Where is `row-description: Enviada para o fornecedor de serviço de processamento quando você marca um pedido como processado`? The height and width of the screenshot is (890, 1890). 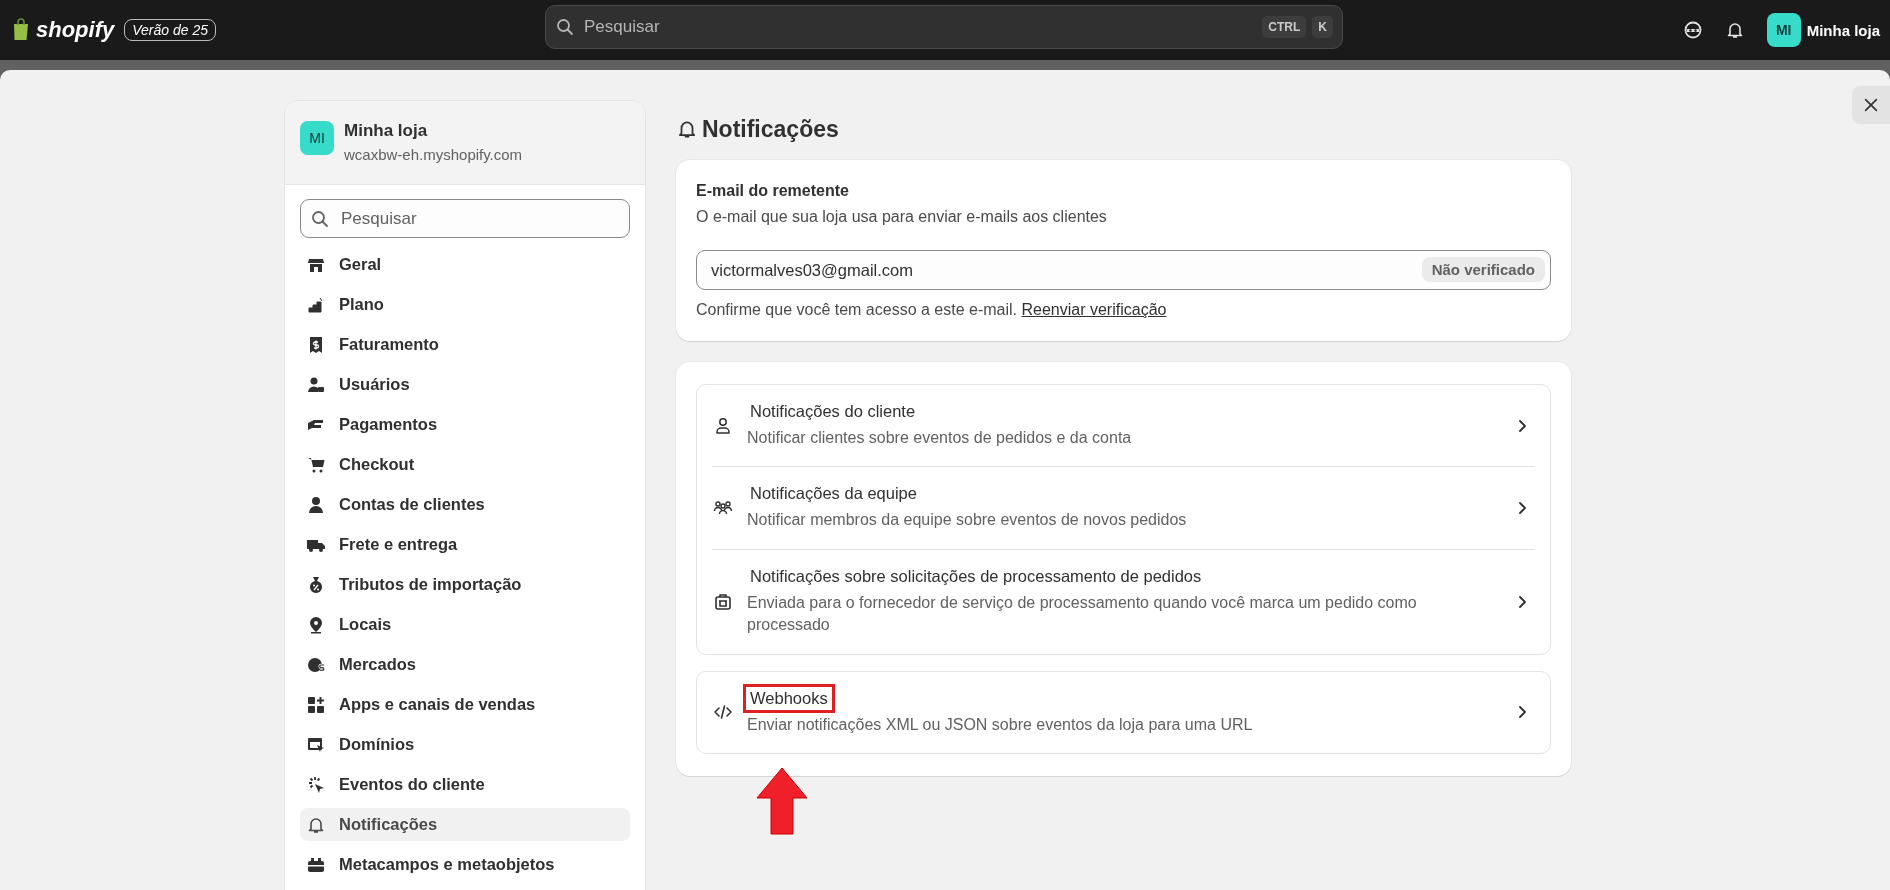 row-description: Enviada para o fornecedor de serviço de processamento quando você marca um pedido como processado is located at coordinates (1082, 614).